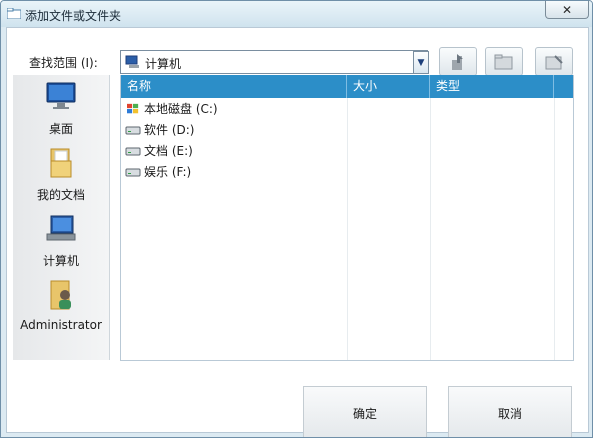 This screenshot has width=593, height=438. I want to click on new-folder-icon, so click(503, 61).